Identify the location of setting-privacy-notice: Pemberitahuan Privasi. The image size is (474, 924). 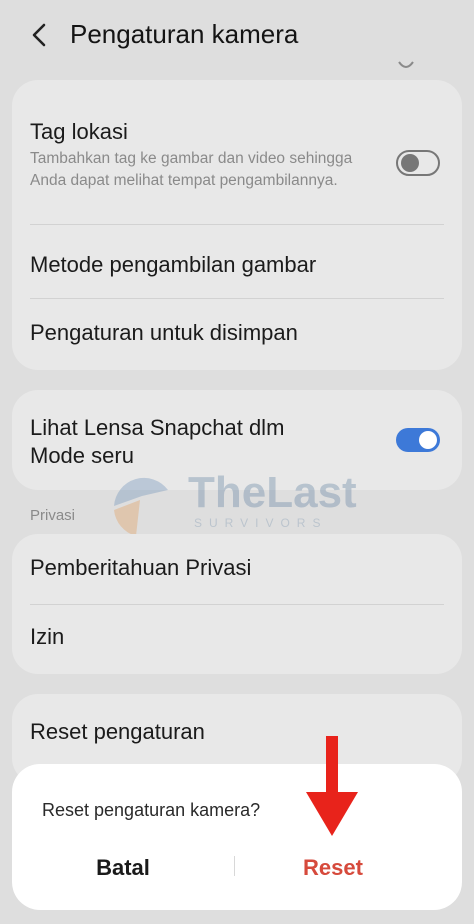
(237, 568).